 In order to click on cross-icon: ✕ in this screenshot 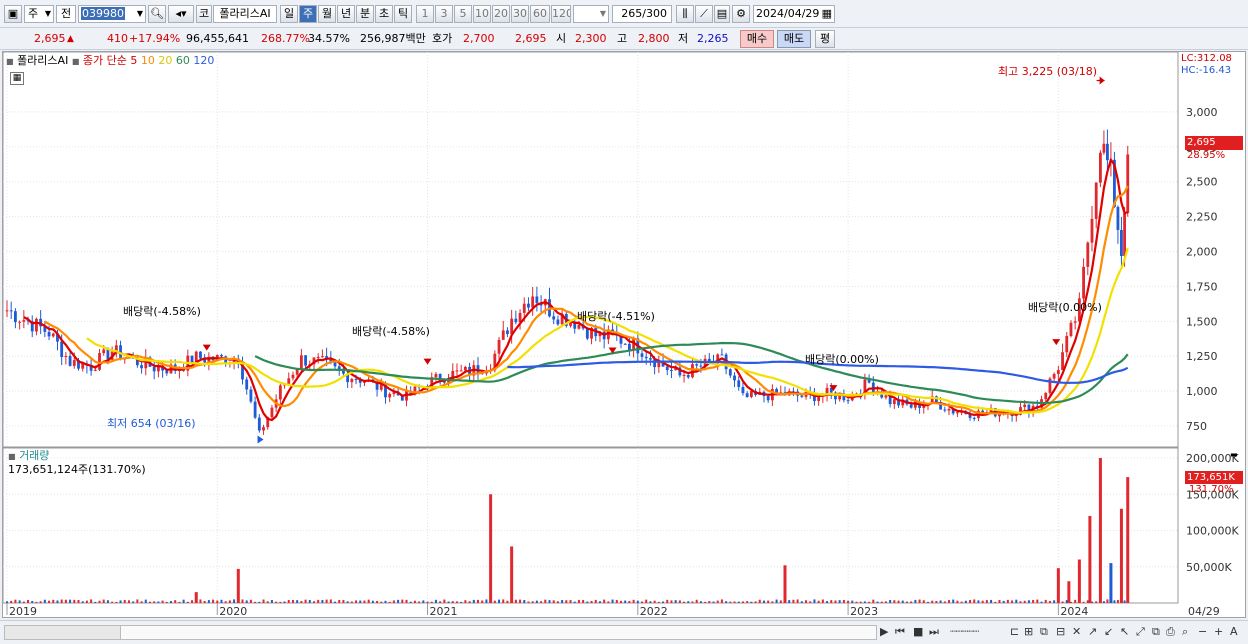, I will do `click(1076, 632)`.